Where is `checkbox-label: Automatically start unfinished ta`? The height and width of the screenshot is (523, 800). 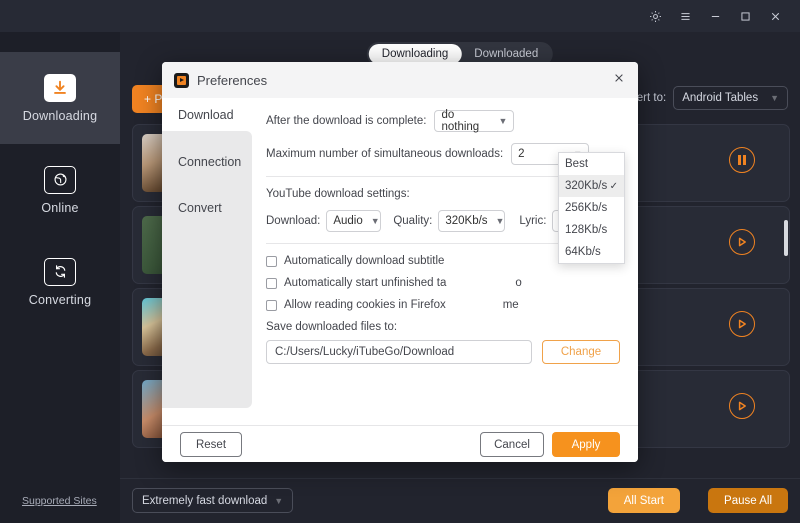 checkbox-label: Automatically start unfinished ta is located at coordinates (365, 283).